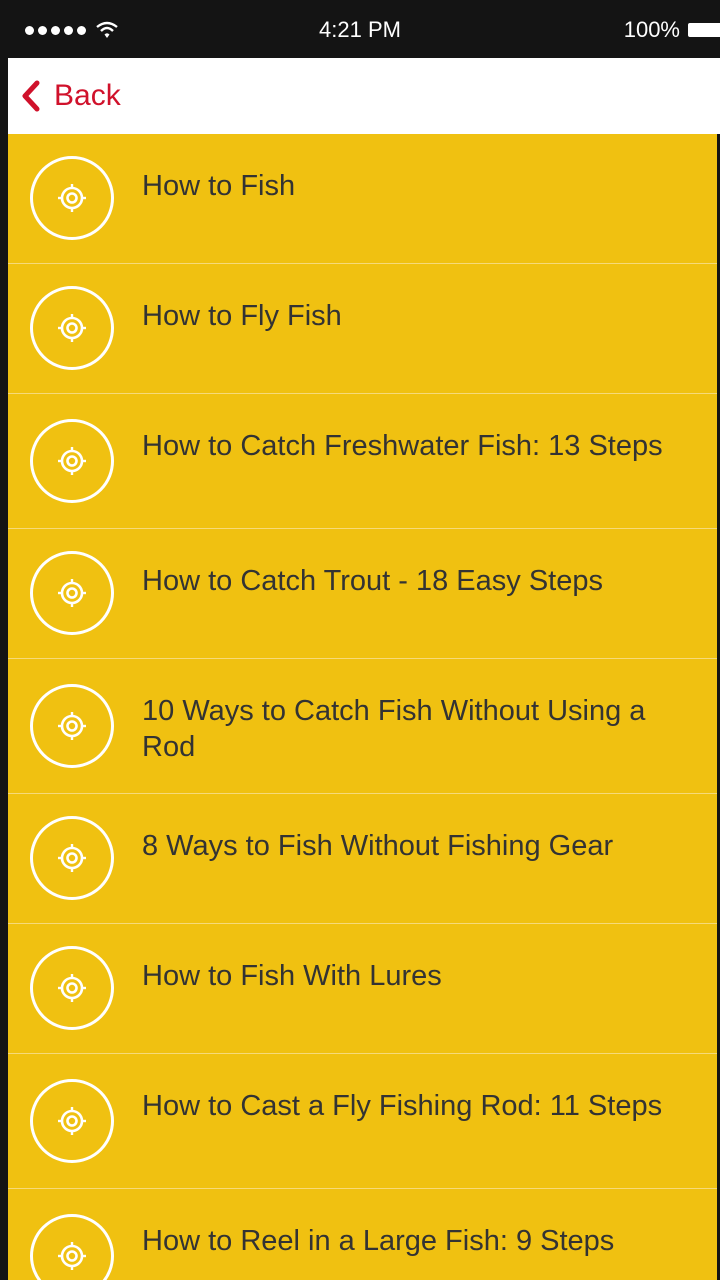  Describe the element at coordinates (378, 1241) in the screenshot. I see `list-item-label: How to Reel in a Large Fish: 9 Steps` at that location.